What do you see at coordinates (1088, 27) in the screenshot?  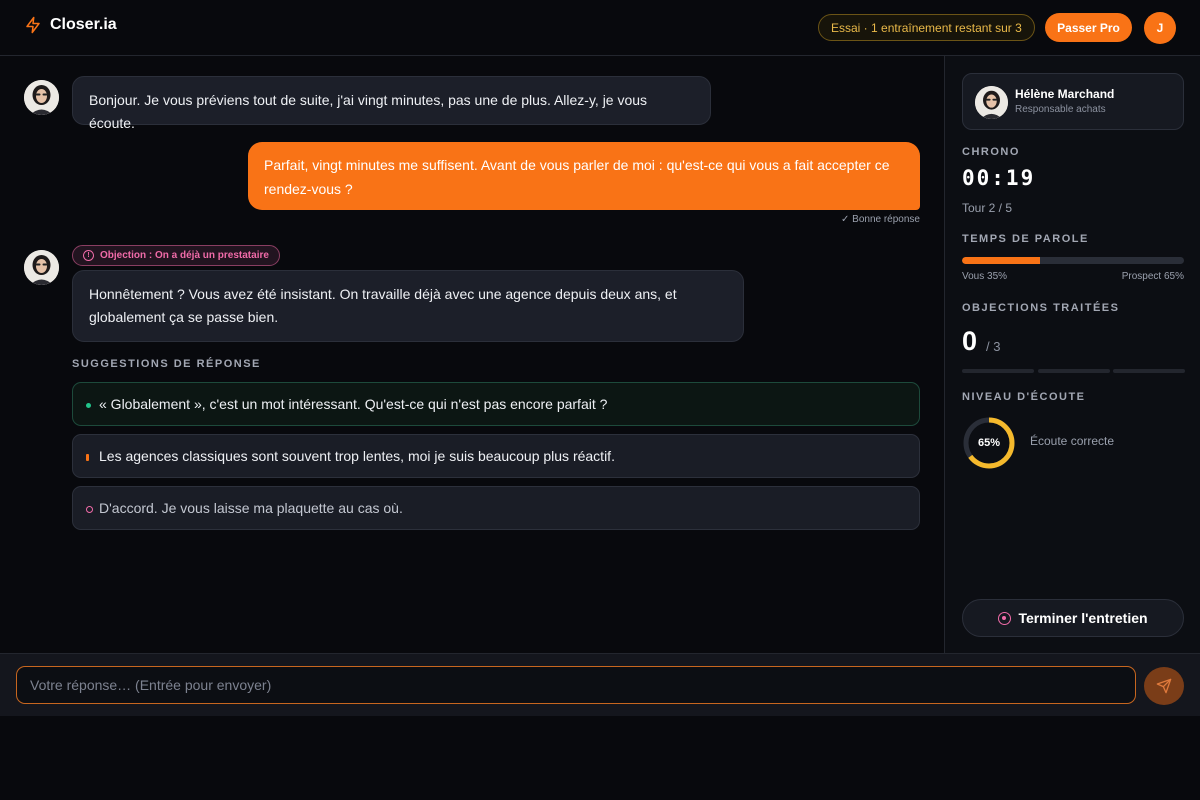 I see `upgrade-pro-button: Passer Pro` at bounding box center [1088, 27].